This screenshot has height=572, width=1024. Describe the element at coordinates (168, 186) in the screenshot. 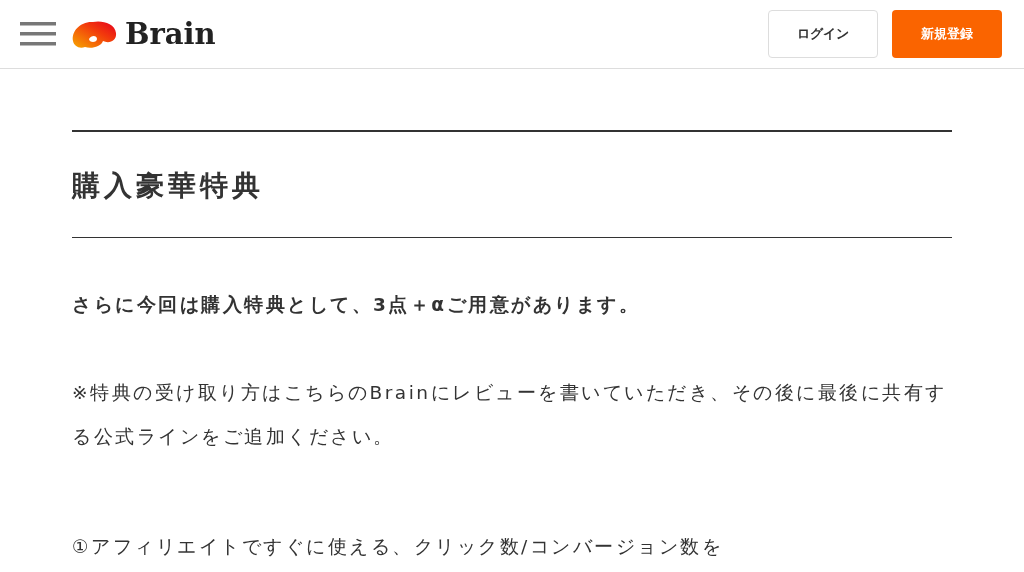

I see `section-heading: 購入豪華特典` at that location.